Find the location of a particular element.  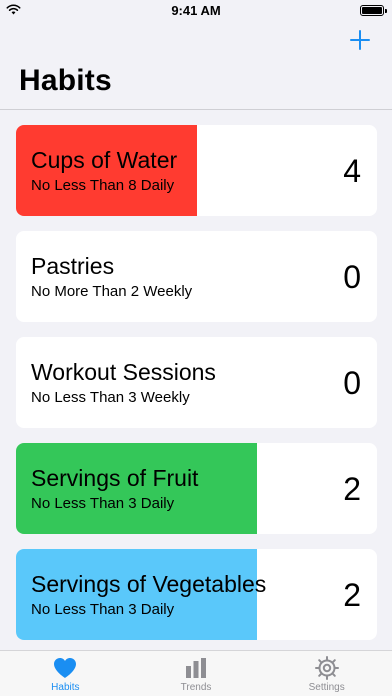

heart-icon is located at coordinates (65, 668).